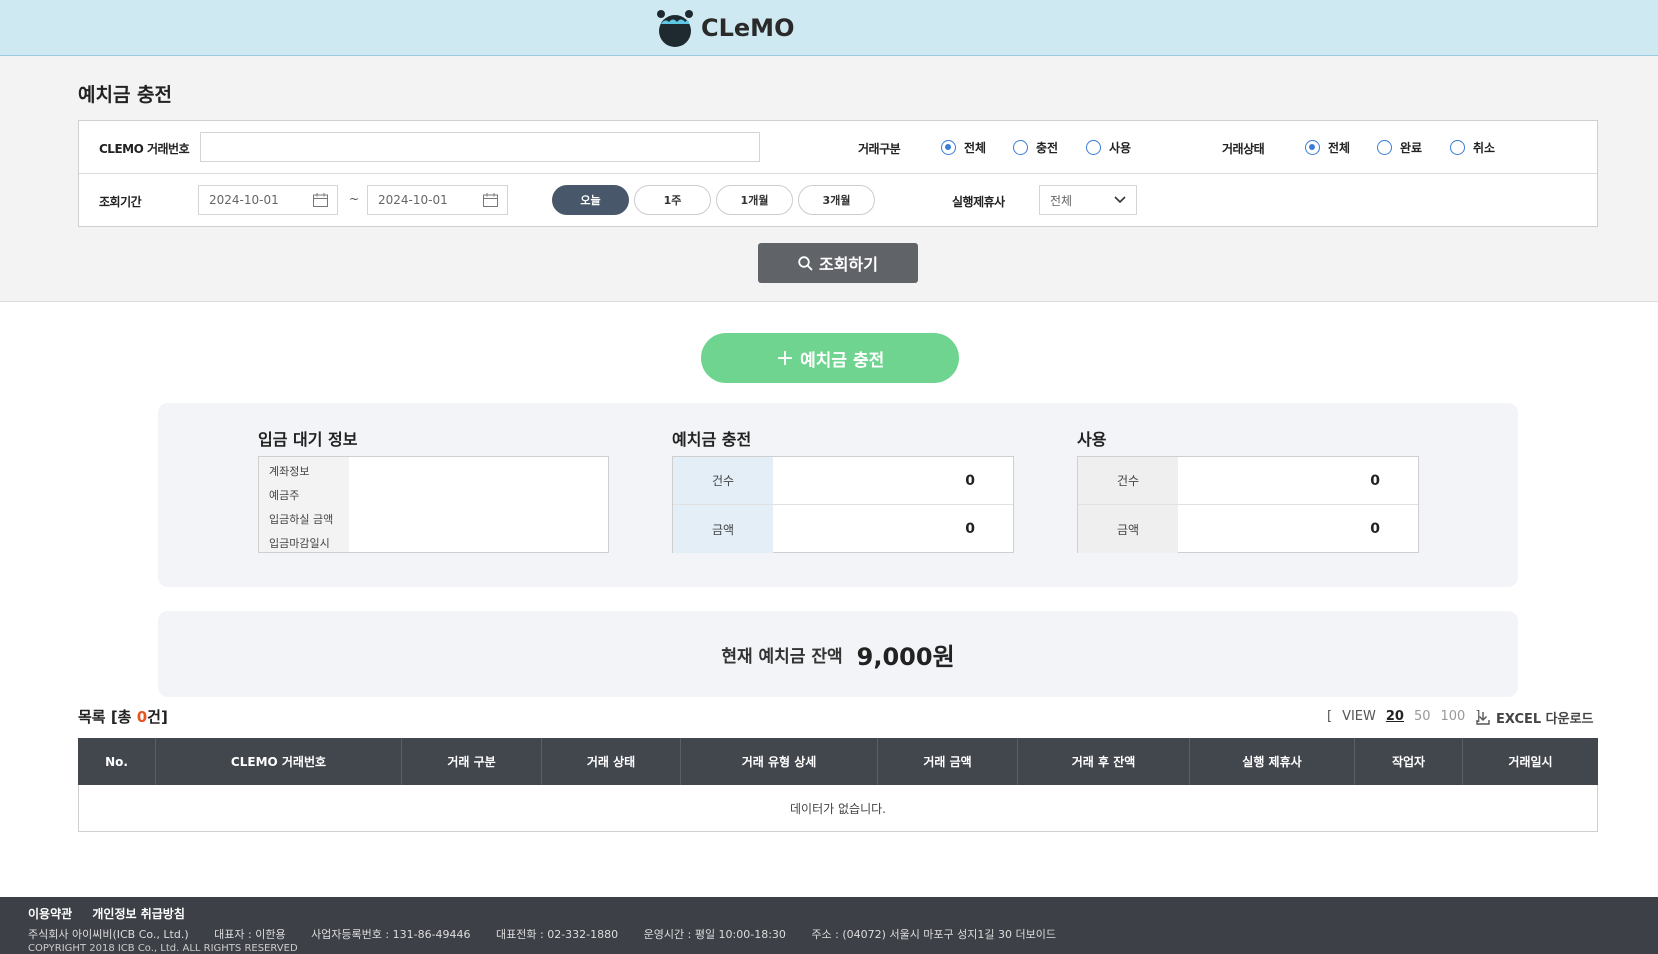 The height and width of the screenshot is (954, 1658). I want to click on balance-value: 9,000원, so click(905, 656).